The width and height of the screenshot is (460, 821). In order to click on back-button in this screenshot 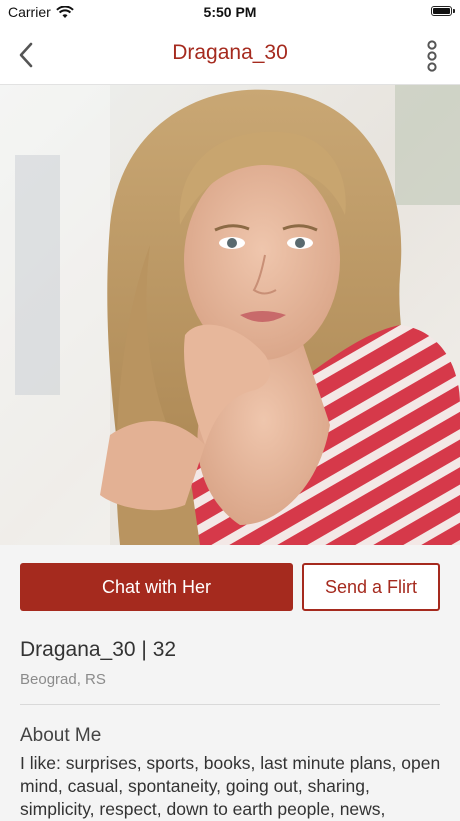, I will do `click(27, 55)`.